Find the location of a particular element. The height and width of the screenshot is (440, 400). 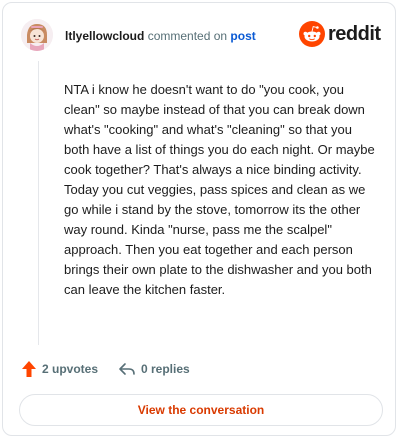

user-avatar is located at coordinates (37, 35).